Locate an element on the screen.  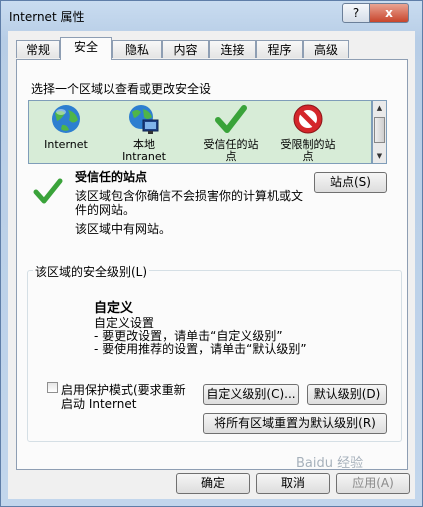
tab-security: 安全 is located at coordinates (86, 48).